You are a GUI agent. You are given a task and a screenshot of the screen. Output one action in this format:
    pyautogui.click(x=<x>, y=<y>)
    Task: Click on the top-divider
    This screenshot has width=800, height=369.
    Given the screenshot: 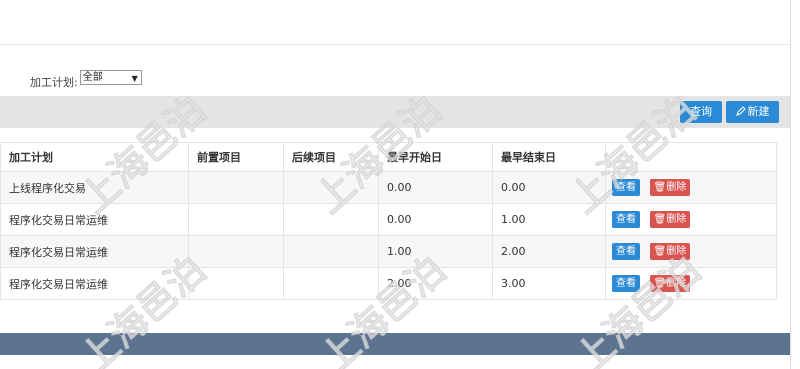 What is the action you would take?
    pyautogui.click(x=395, y=44)
    